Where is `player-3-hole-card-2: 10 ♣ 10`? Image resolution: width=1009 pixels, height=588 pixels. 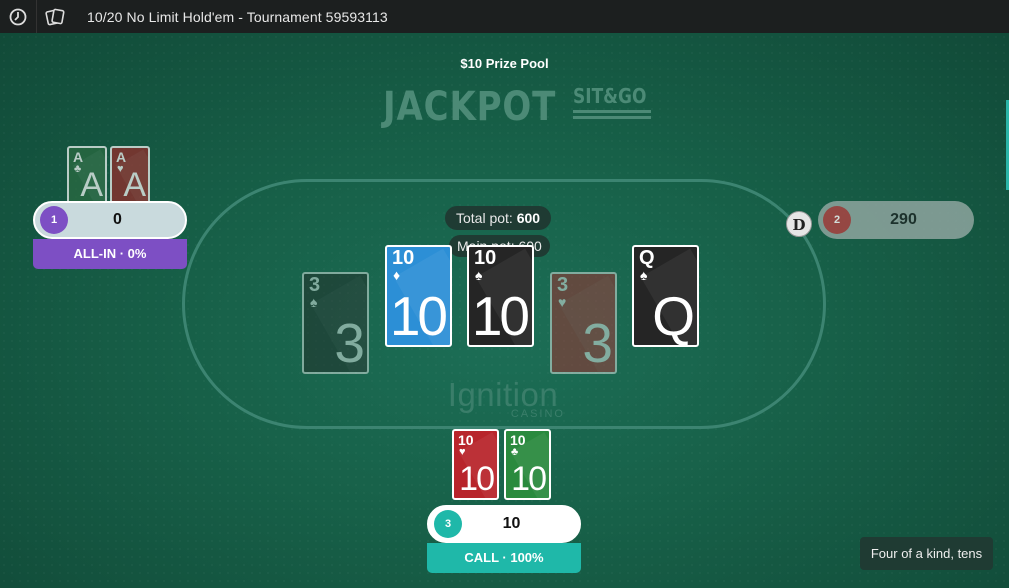 player-3-hole-card-2: 10 ♣ 10 is located at coordinates (527, 464).